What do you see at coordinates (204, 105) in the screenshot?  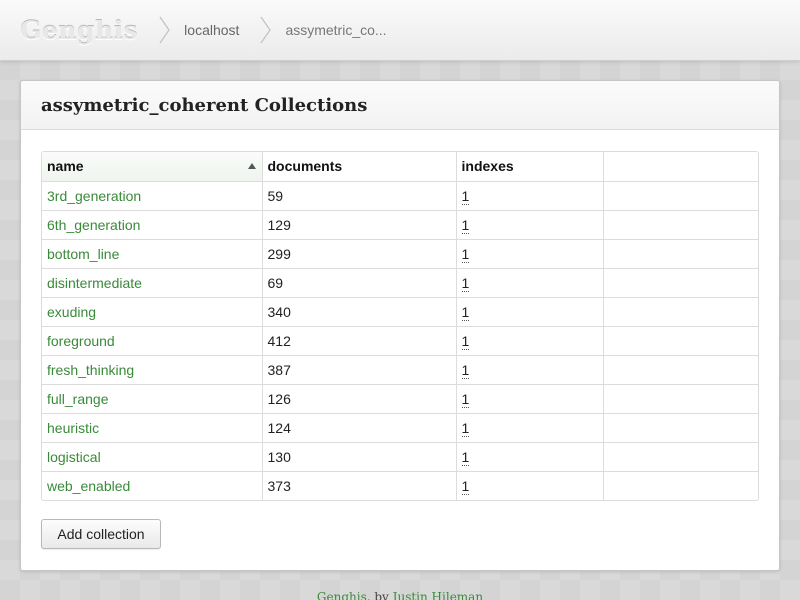 I see `page-title: assymetric_coherent Collections` at bounding box center [204, 105].